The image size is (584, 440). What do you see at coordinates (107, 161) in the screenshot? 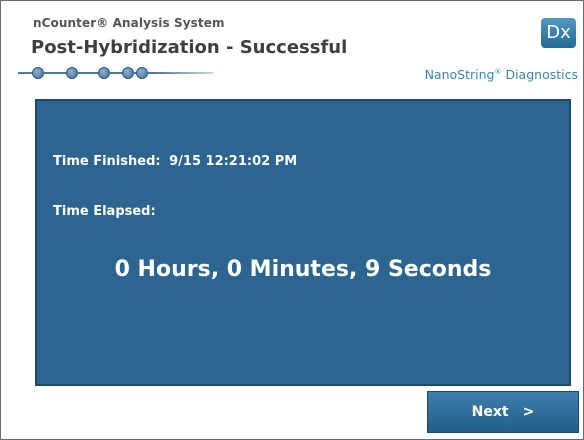
I see `time-finished-label: Time Finished:` at bounding box center [107, 161].